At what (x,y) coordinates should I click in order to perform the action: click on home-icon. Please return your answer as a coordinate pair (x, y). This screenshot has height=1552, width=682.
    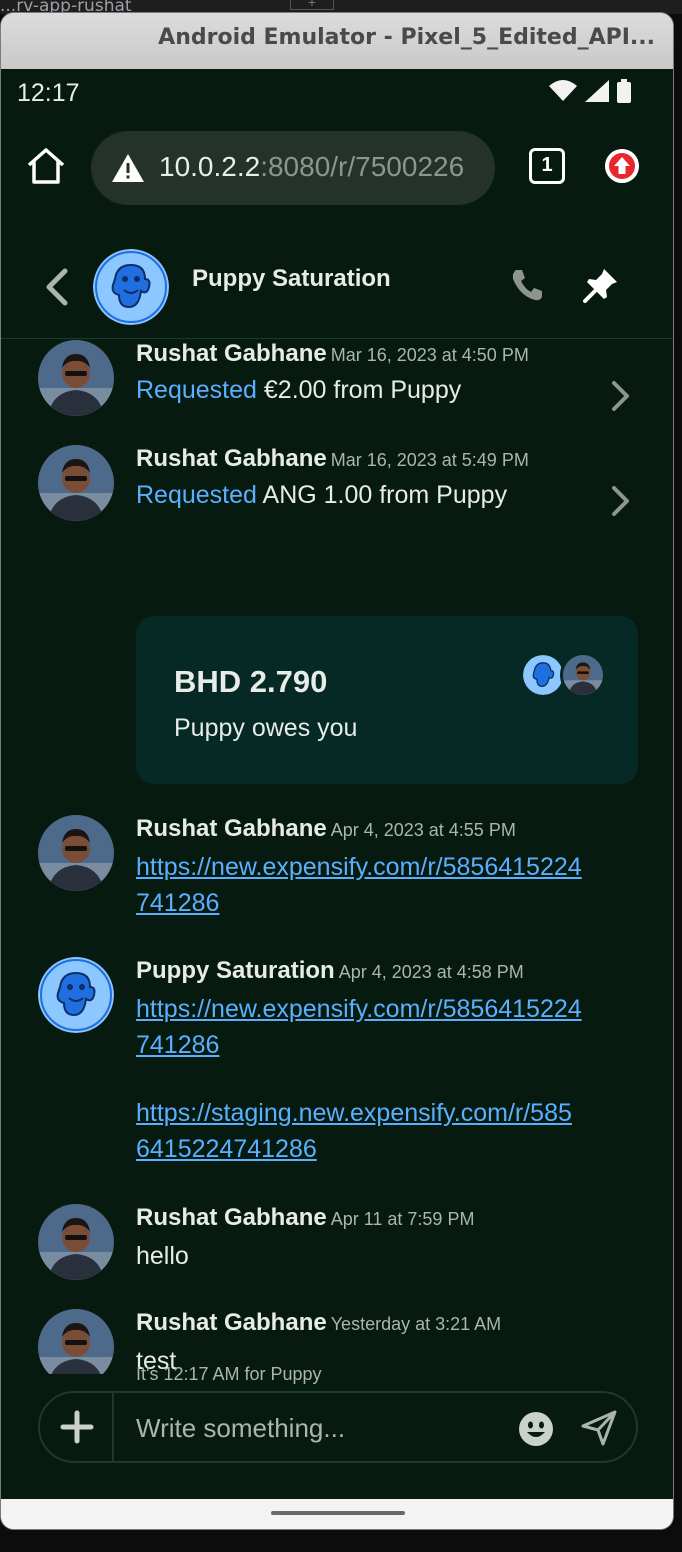
    Looking at the image, I should click on (46, 166).